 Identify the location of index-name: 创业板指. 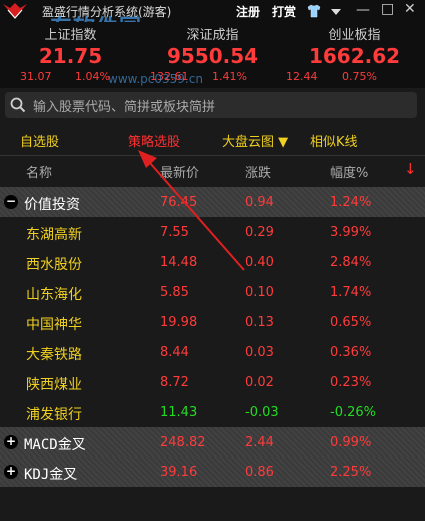
(354, 35).